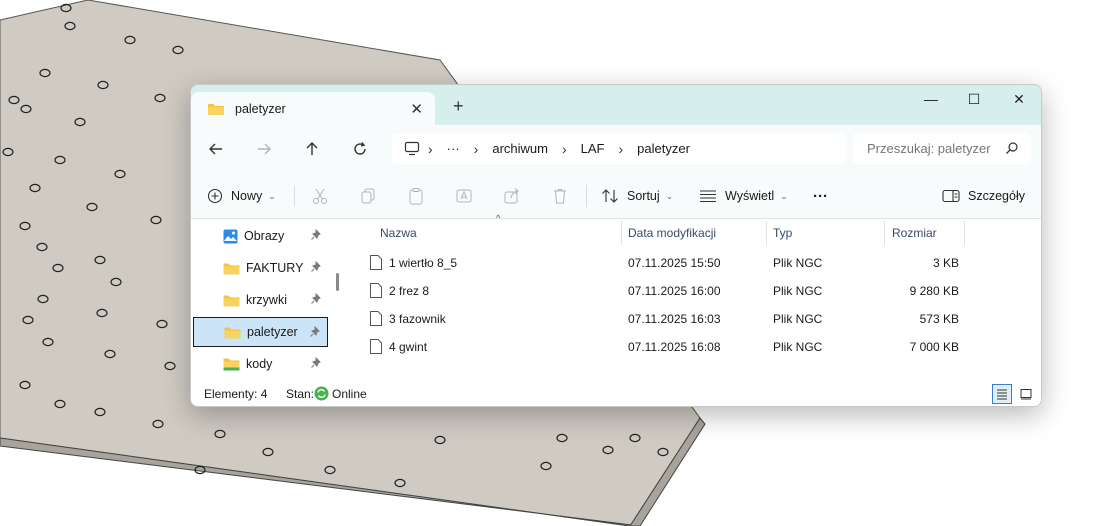  What do you see at coordinates (264, 149) in the screenshot?
I see `forward-button` at bounding box center [264, 149].